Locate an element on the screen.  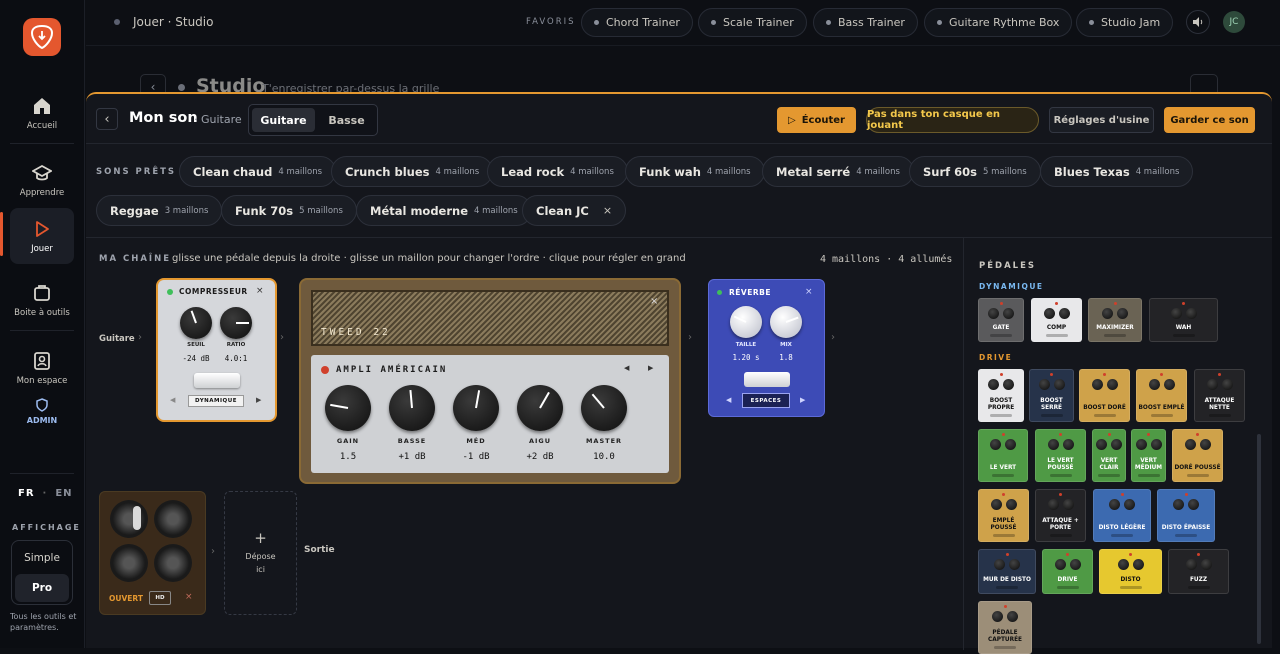
hd-badge: HD is located at coordinates (160, 598).